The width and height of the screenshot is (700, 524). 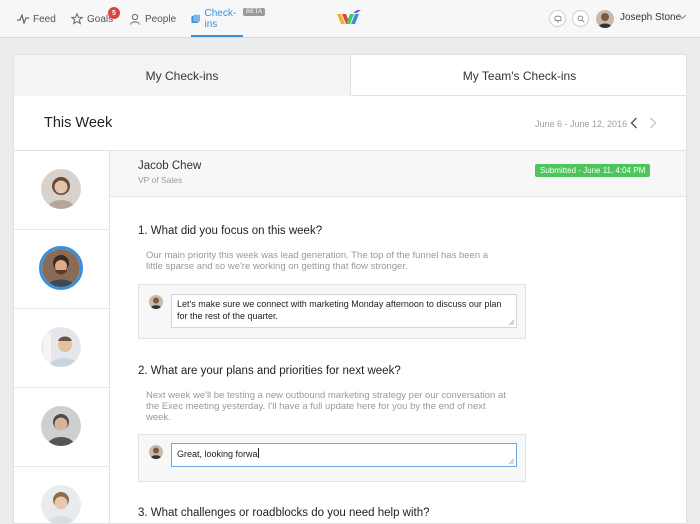 I want to click on app-logo, so click(x=349, y=17).